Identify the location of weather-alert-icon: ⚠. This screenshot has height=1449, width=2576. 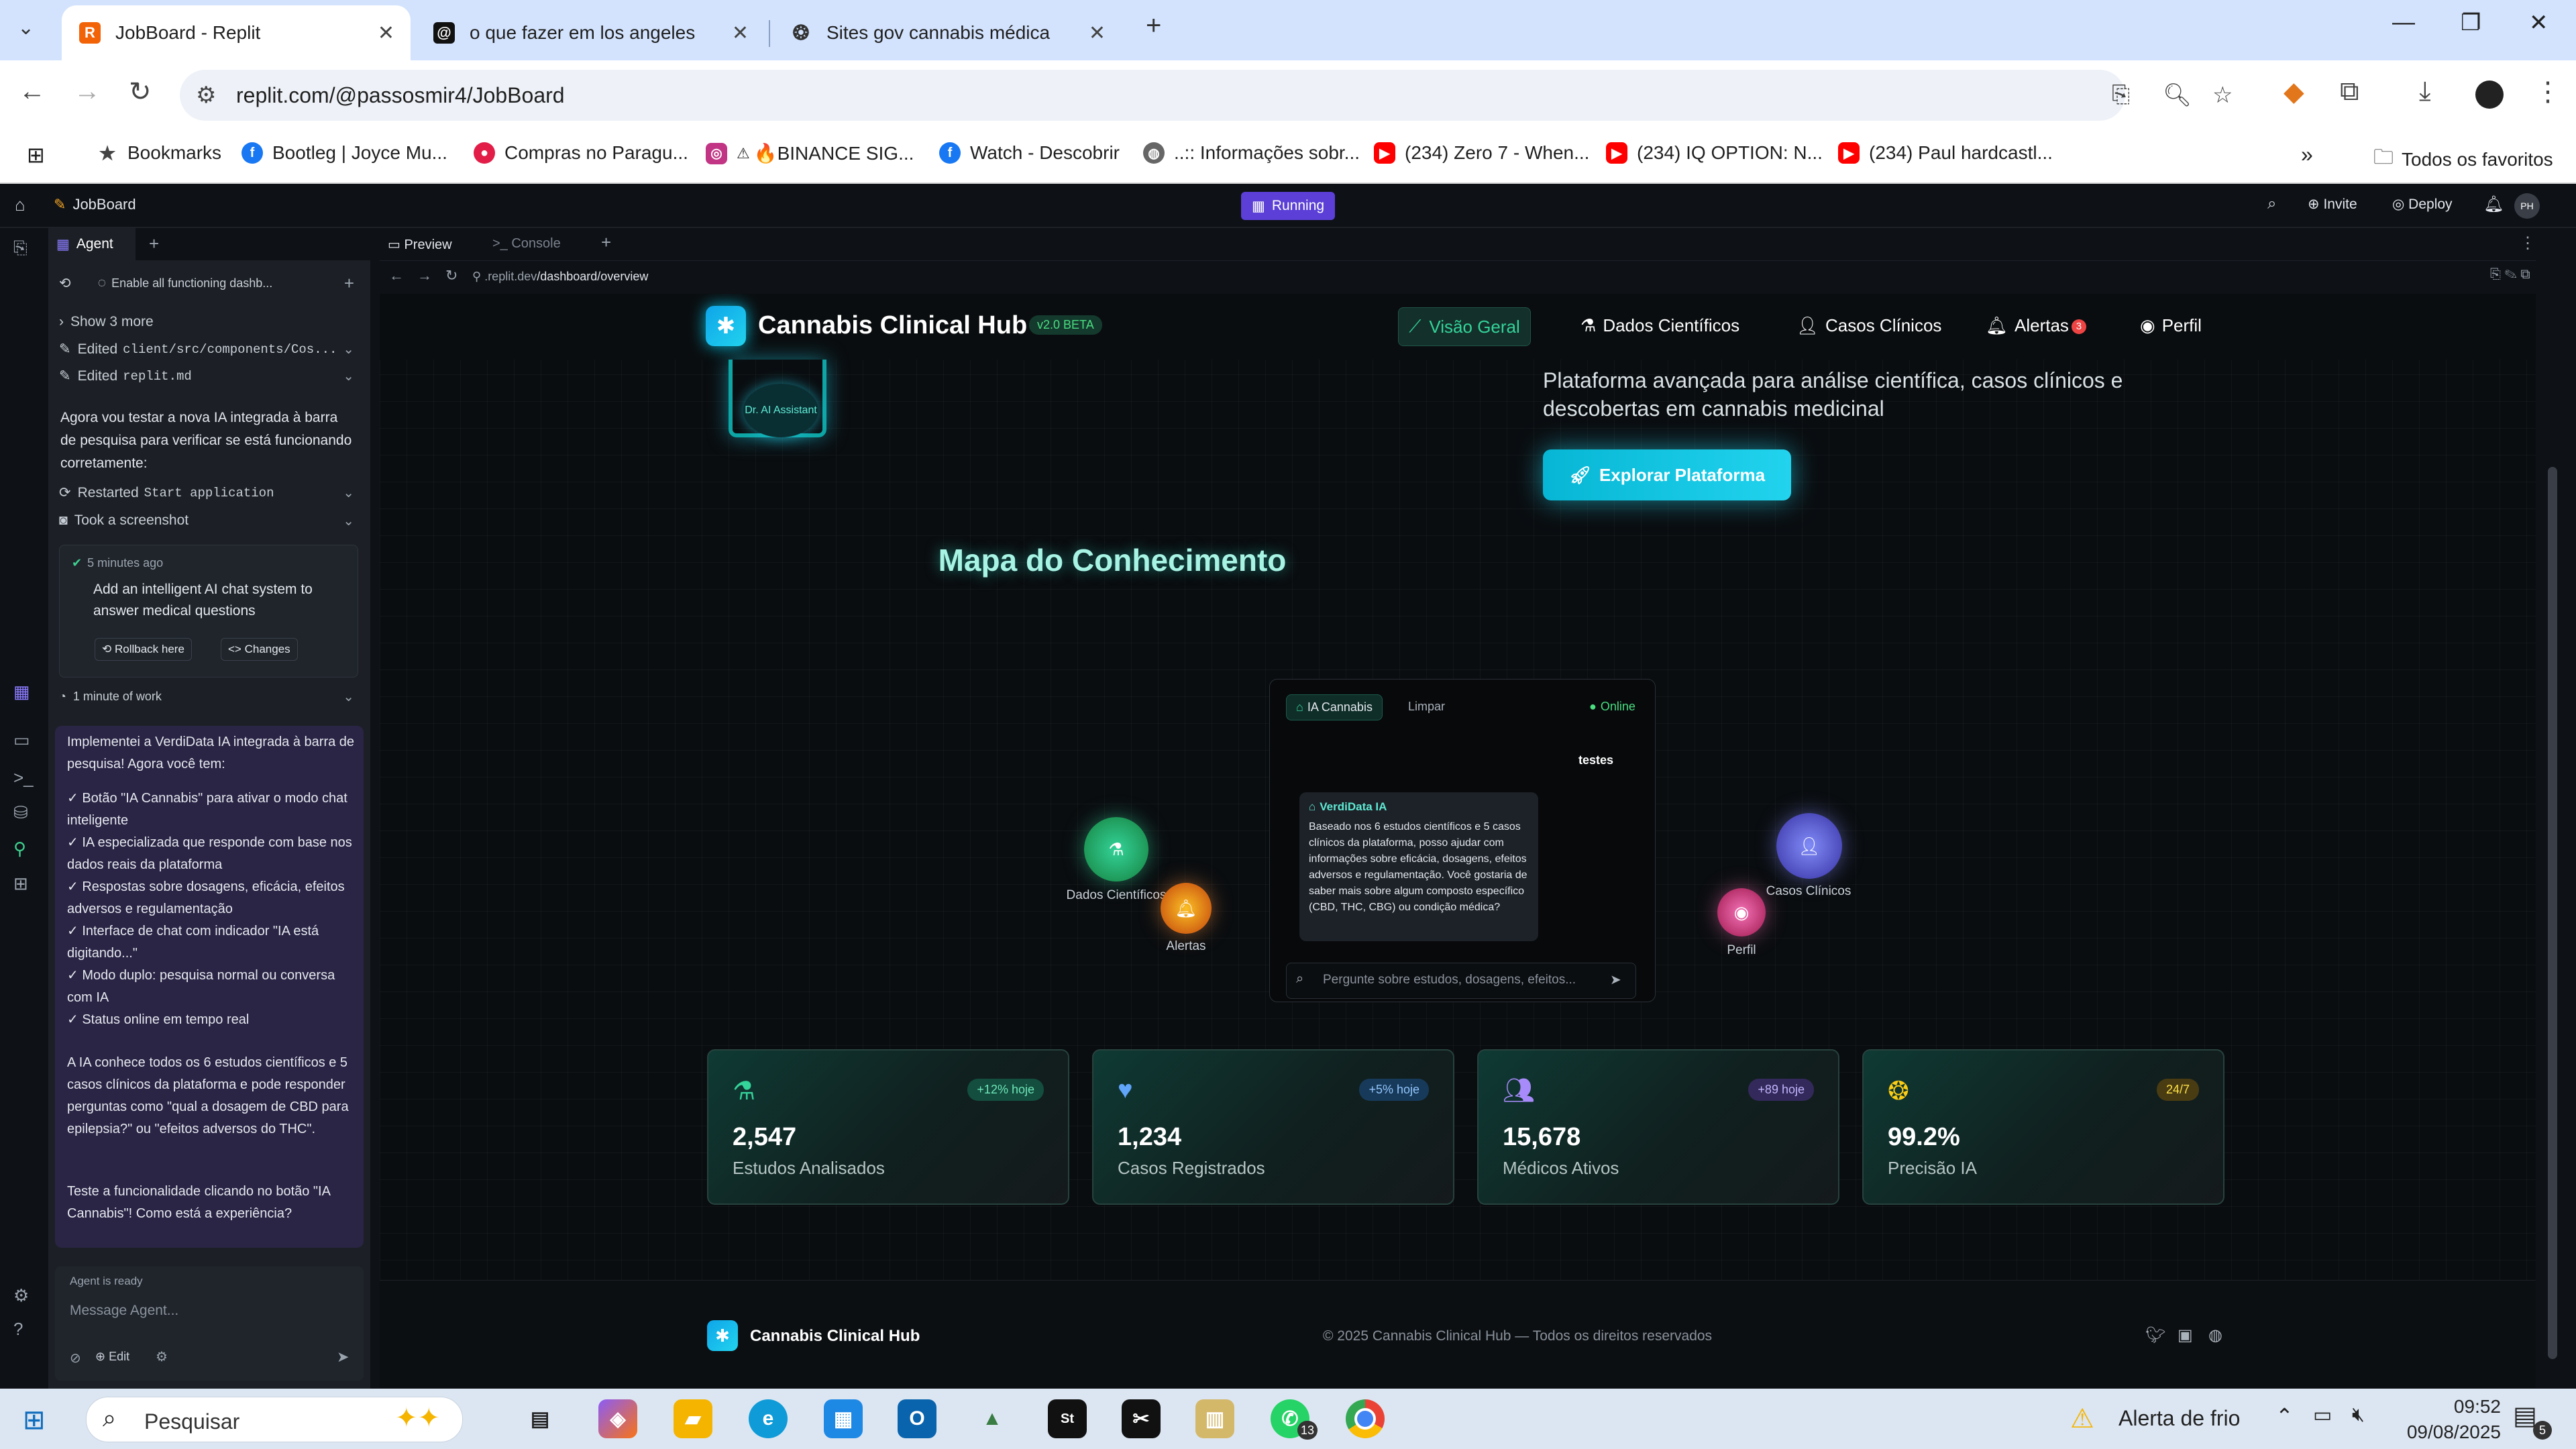
(2082, 1418).